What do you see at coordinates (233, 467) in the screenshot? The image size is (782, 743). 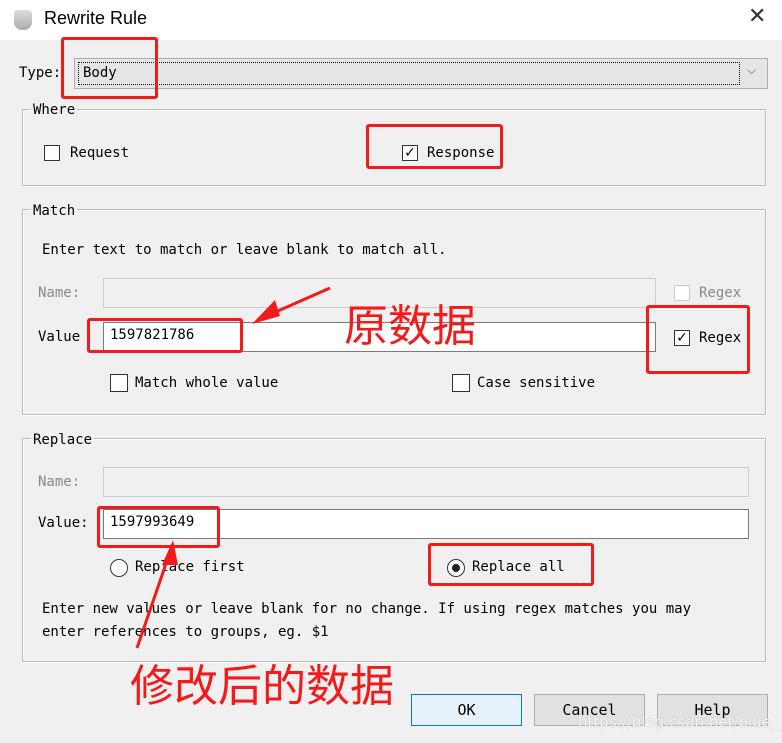 I see `annotation-arrows` at bounding box center [233, 467].